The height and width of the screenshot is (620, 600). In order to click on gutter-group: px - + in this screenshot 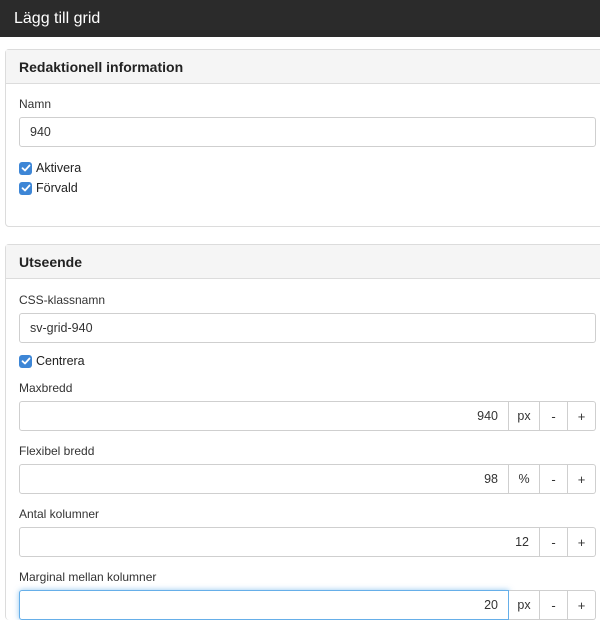, I will do `click(307, 605)`.